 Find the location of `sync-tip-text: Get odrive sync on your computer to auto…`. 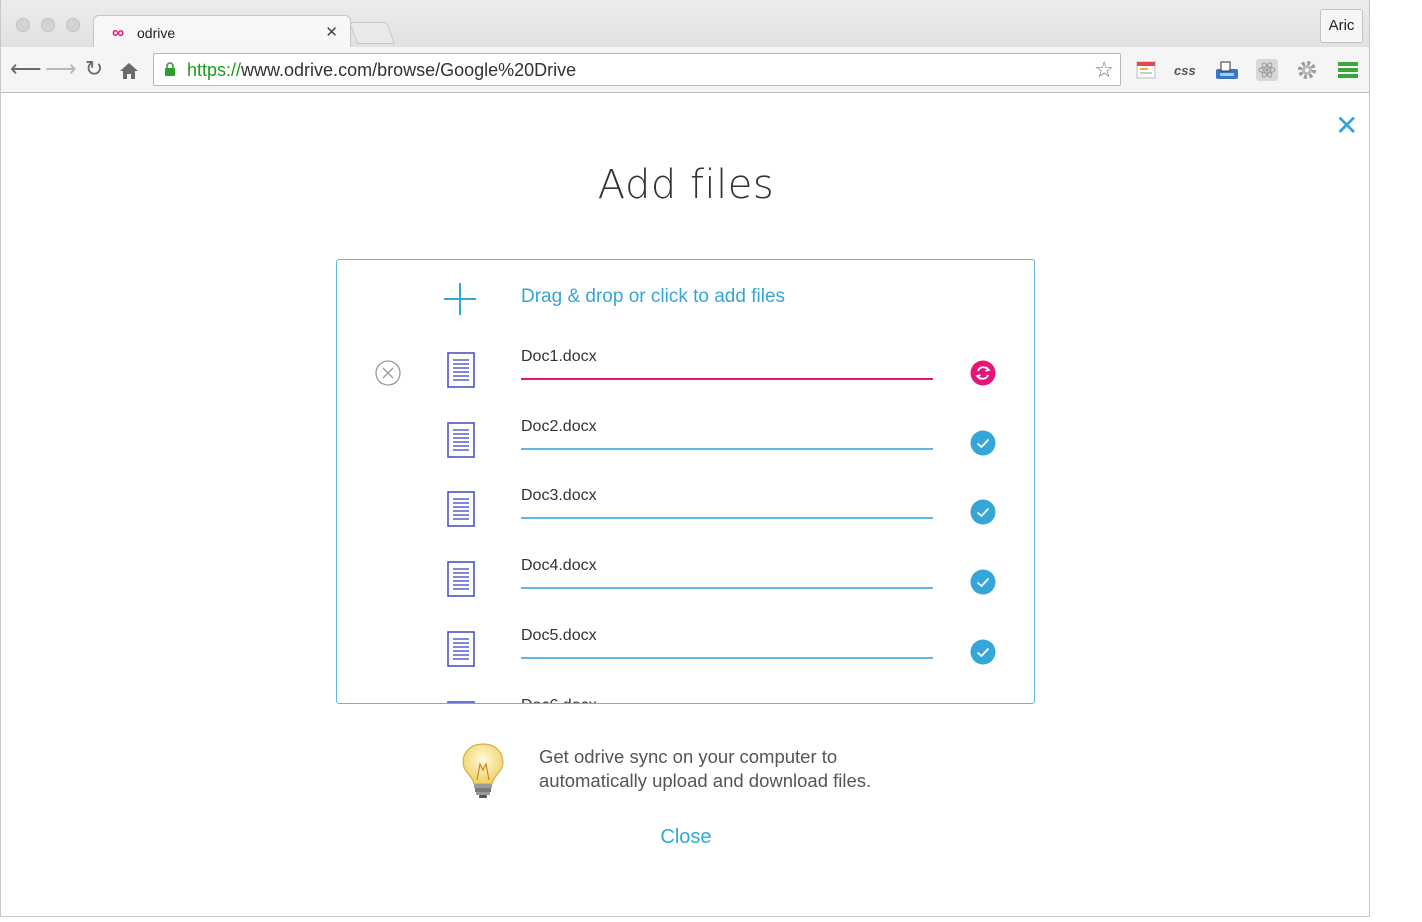

sync-tip-text: Get odrive sync on your computer to auto… is located at coordinates (705, 768).